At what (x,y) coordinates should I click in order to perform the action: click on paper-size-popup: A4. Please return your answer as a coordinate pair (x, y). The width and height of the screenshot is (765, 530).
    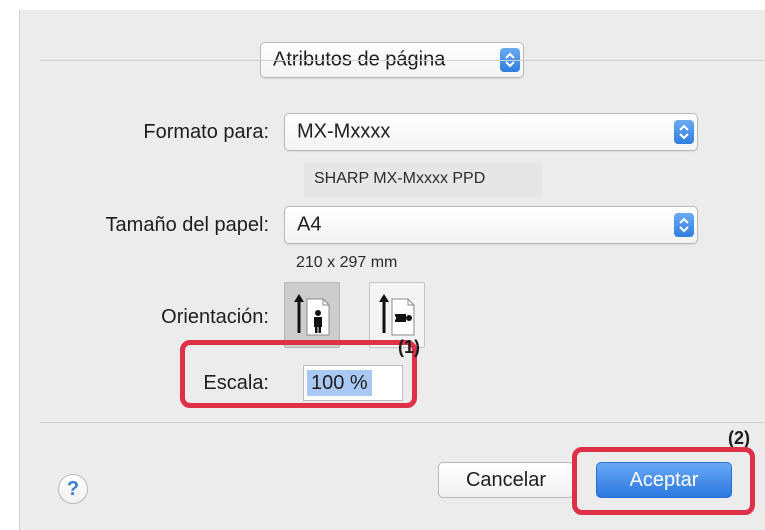
    Looking at the image, I should click on (491, 225).